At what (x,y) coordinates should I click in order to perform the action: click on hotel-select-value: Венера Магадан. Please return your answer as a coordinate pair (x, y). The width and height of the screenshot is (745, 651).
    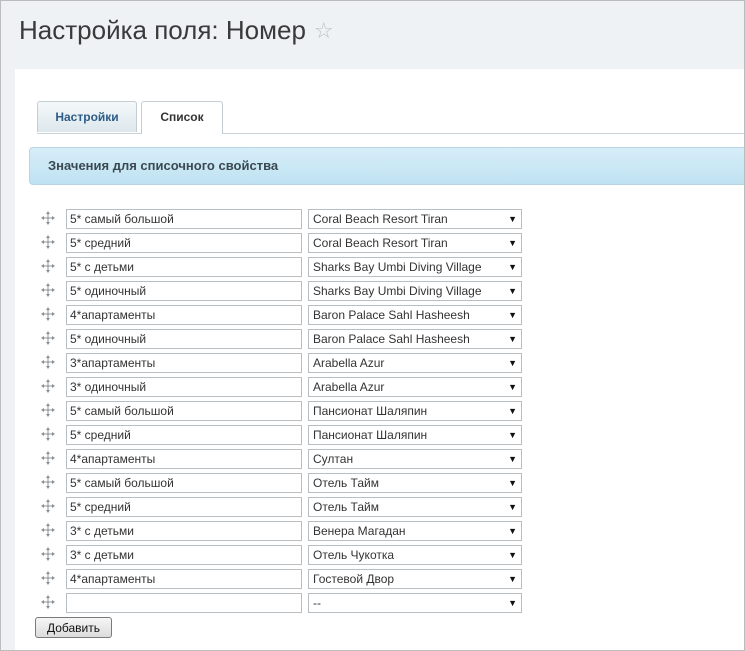
    Looking at the image, I should click on (359, 531).